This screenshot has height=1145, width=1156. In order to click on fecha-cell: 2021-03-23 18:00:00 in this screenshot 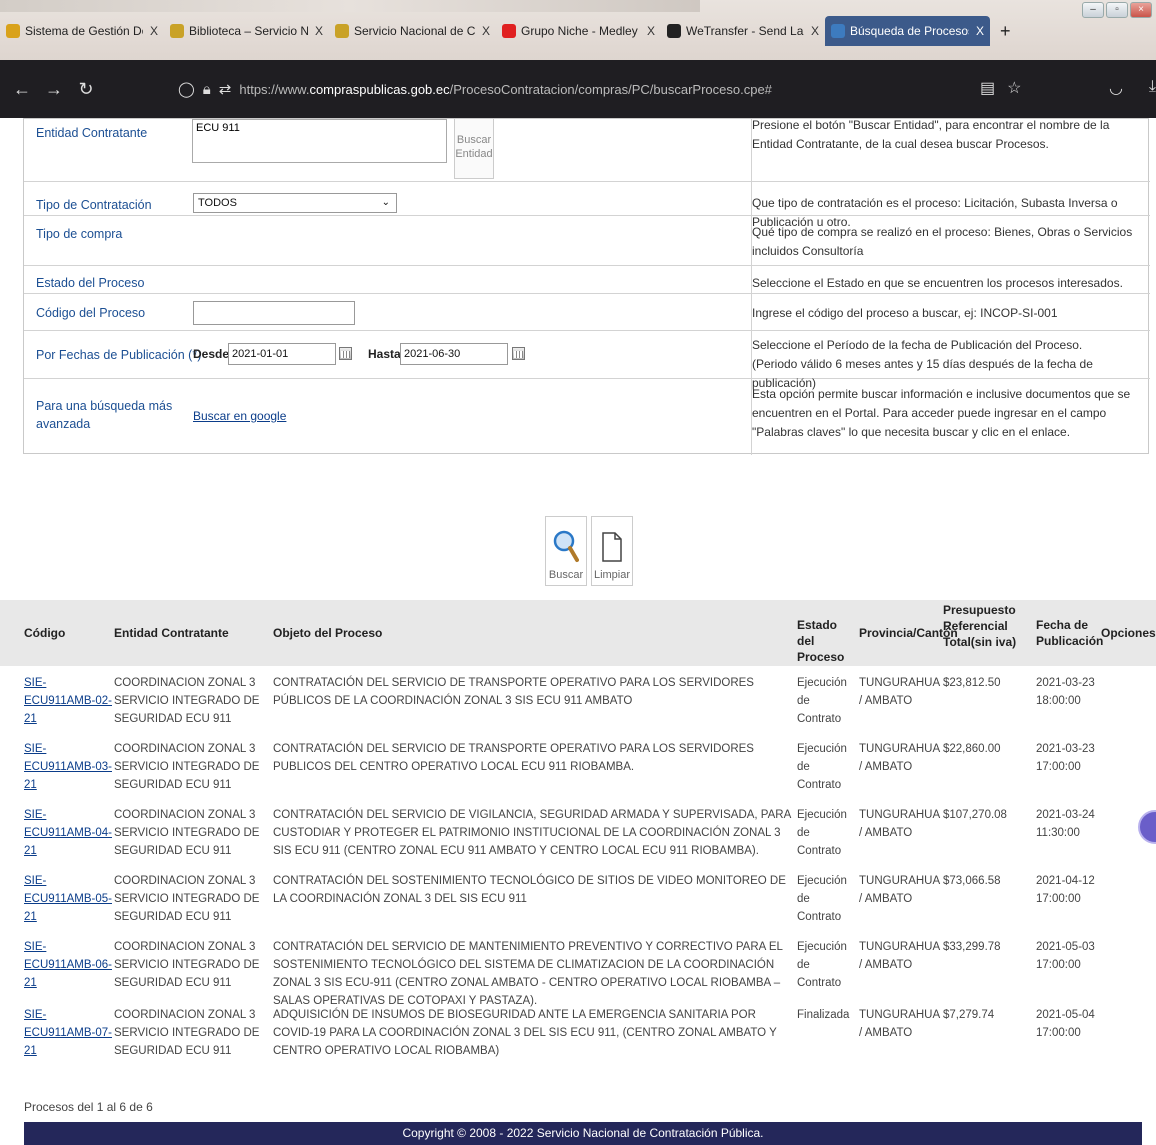, I will do `click(1067, 692)`.